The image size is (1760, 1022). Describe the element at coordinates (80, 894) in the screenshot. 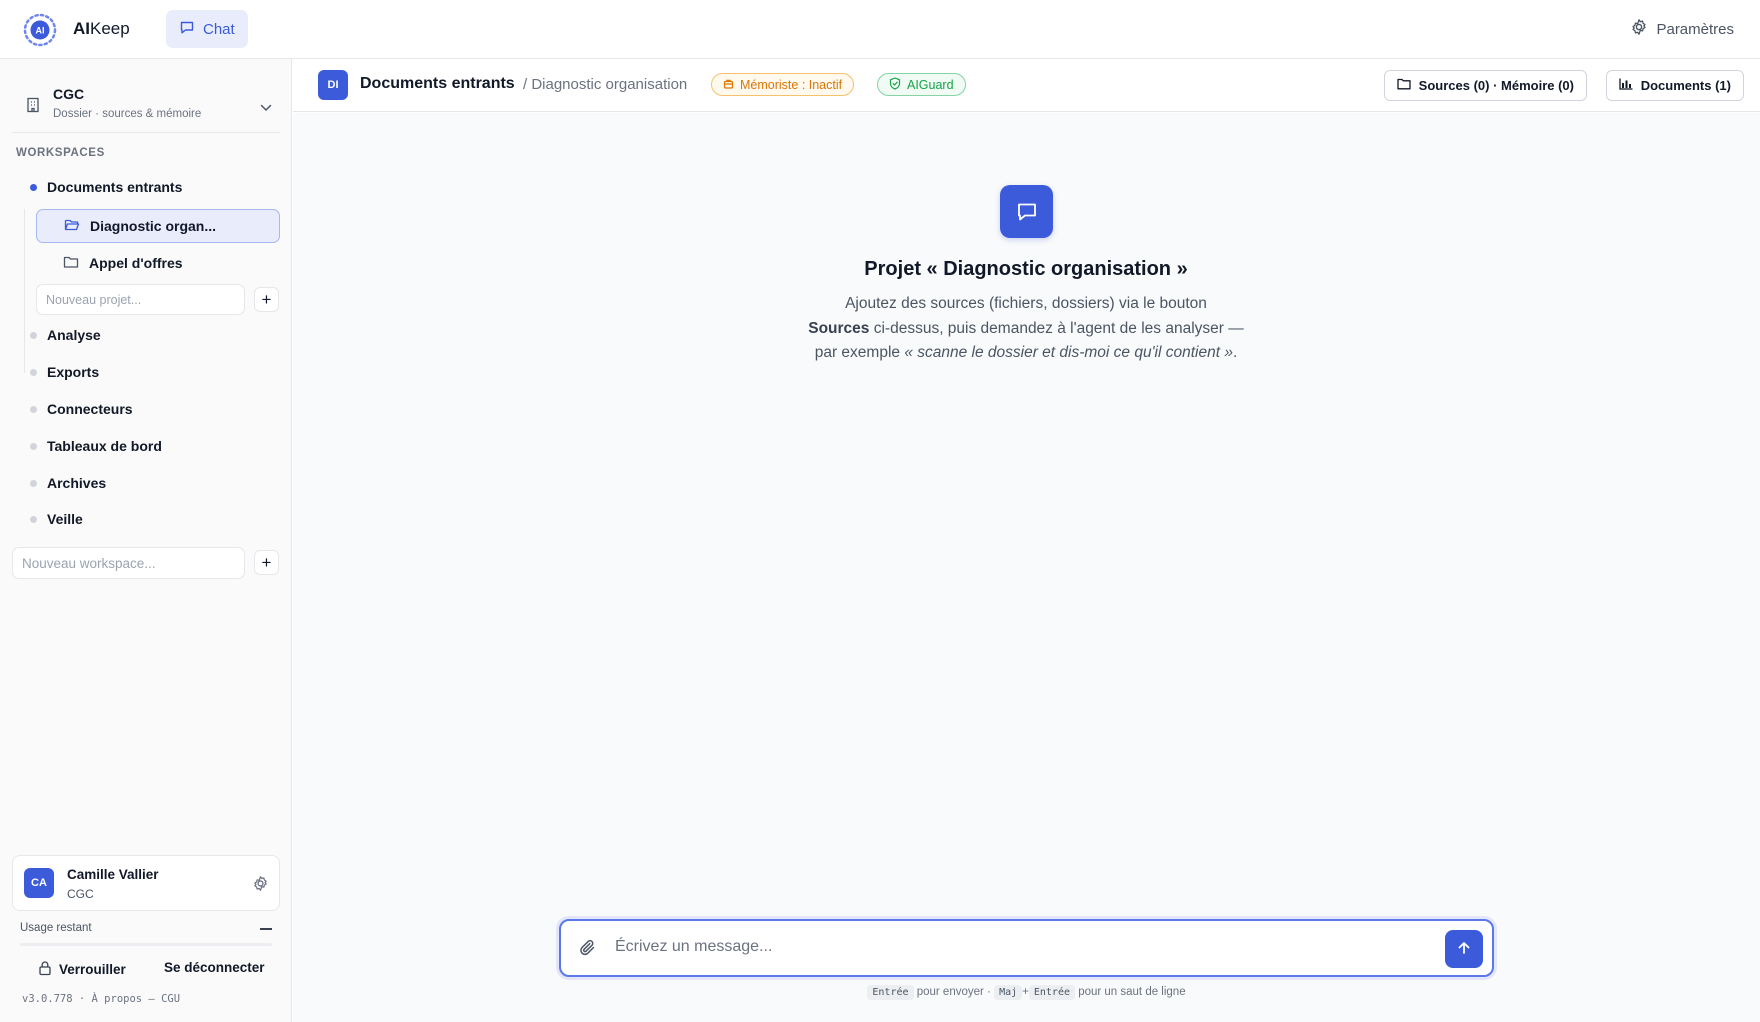

I see `user-org: CGC` at that location.